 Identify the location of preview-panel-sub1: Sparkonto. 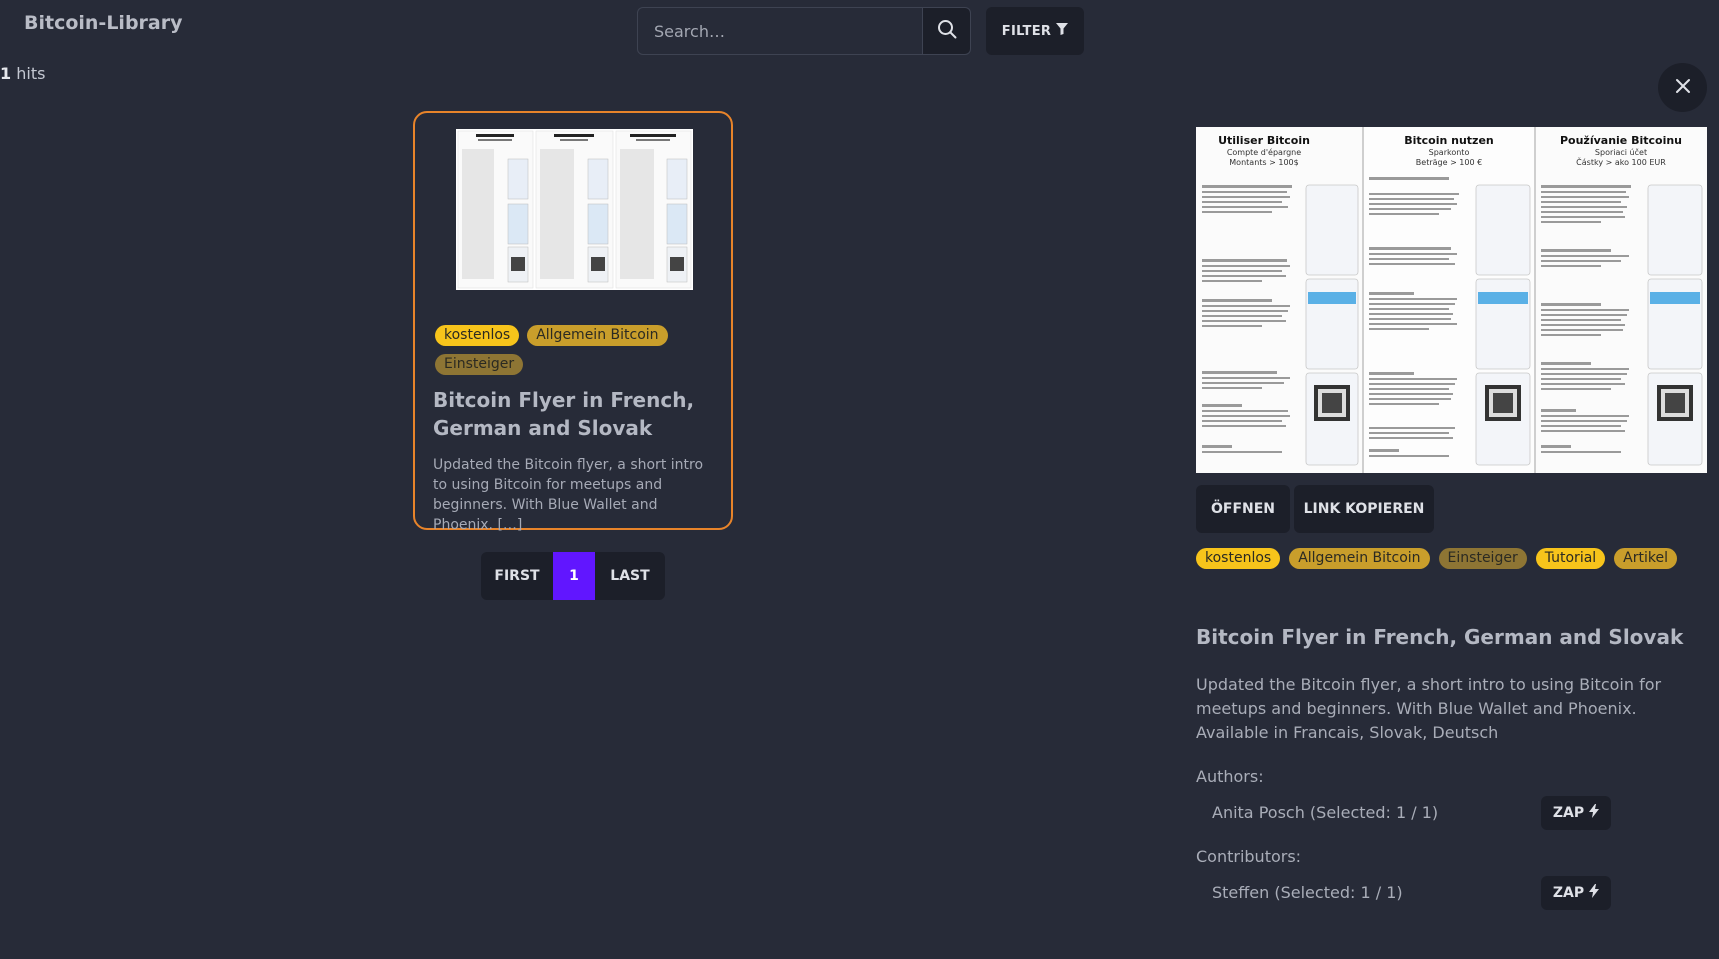
(1449, 152).